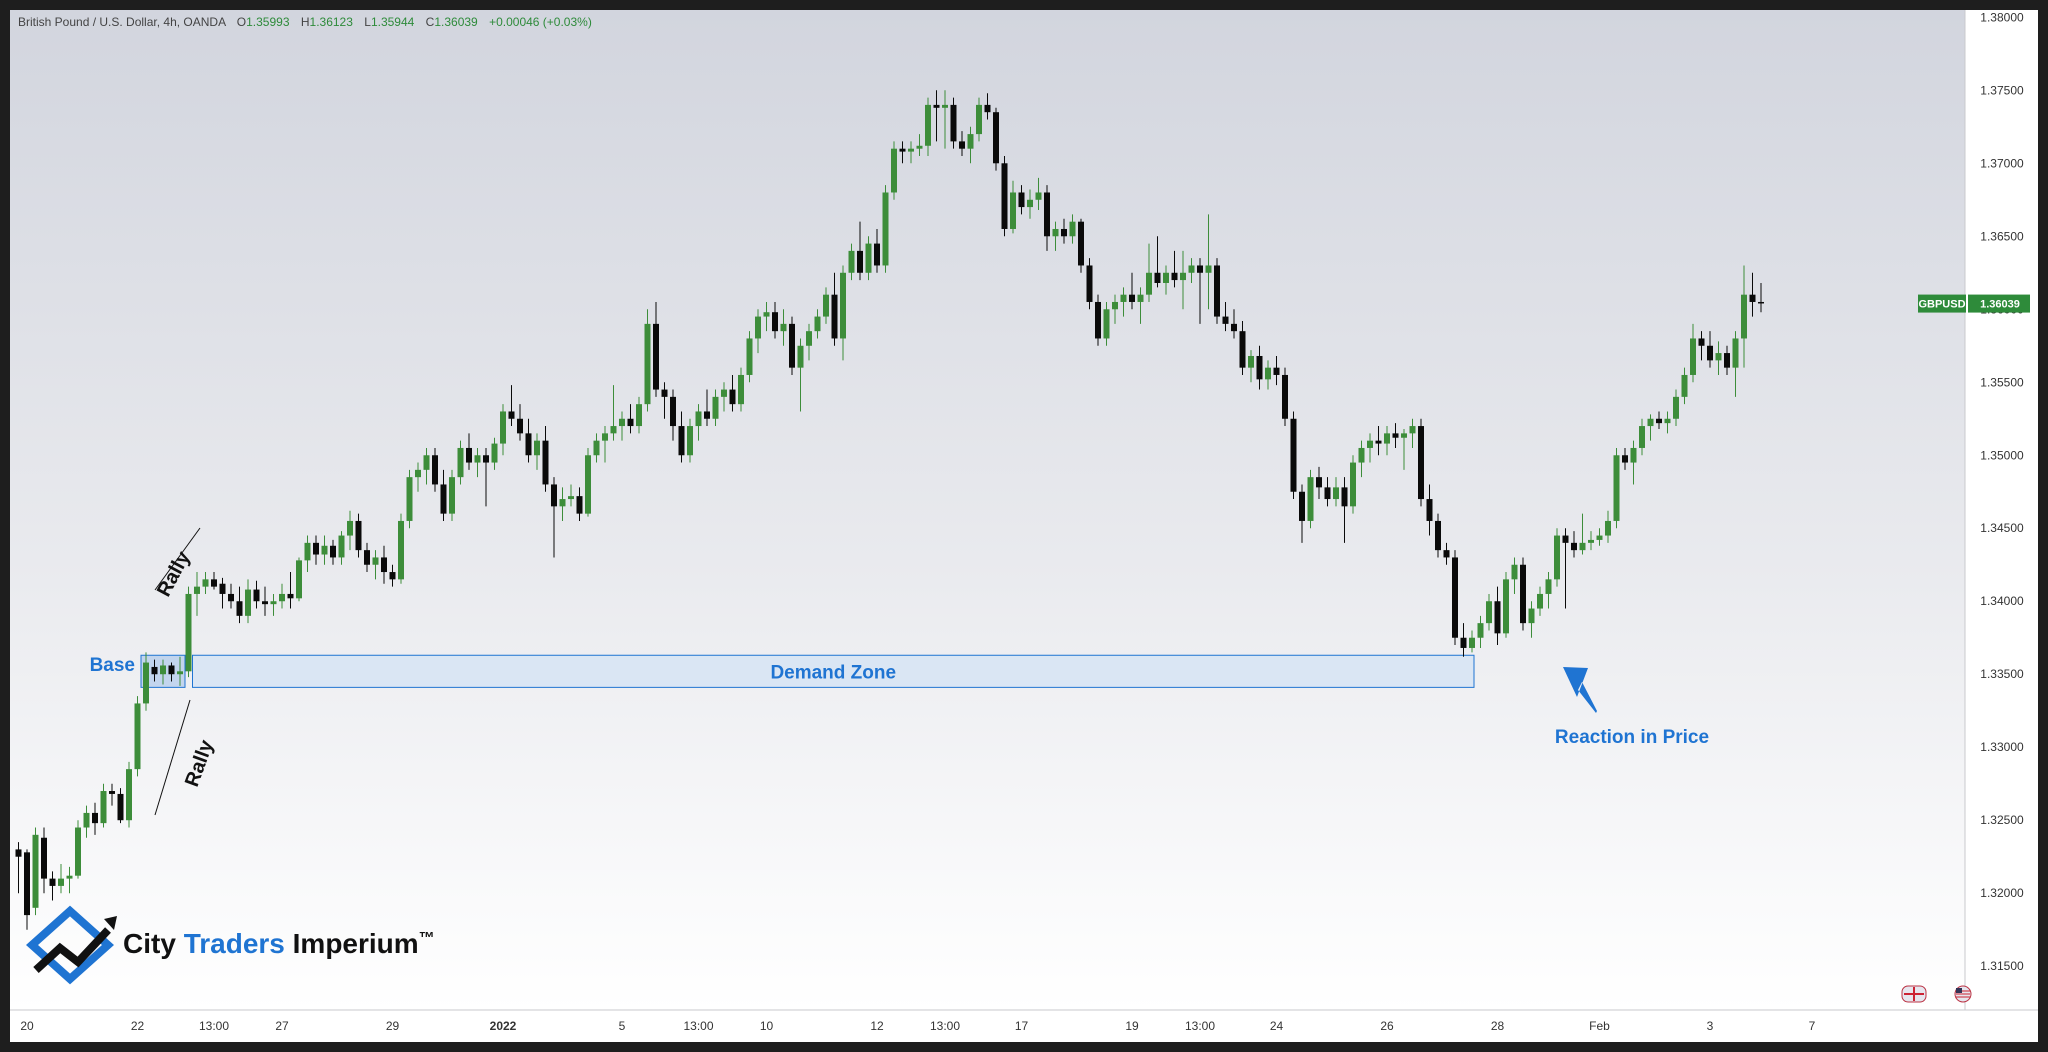 The height and width of the screenshot is (1052, 2048). Describe the element at coordinates (503, 1026) in the screenshot. I see `time-tick-label: 2022` at that location.